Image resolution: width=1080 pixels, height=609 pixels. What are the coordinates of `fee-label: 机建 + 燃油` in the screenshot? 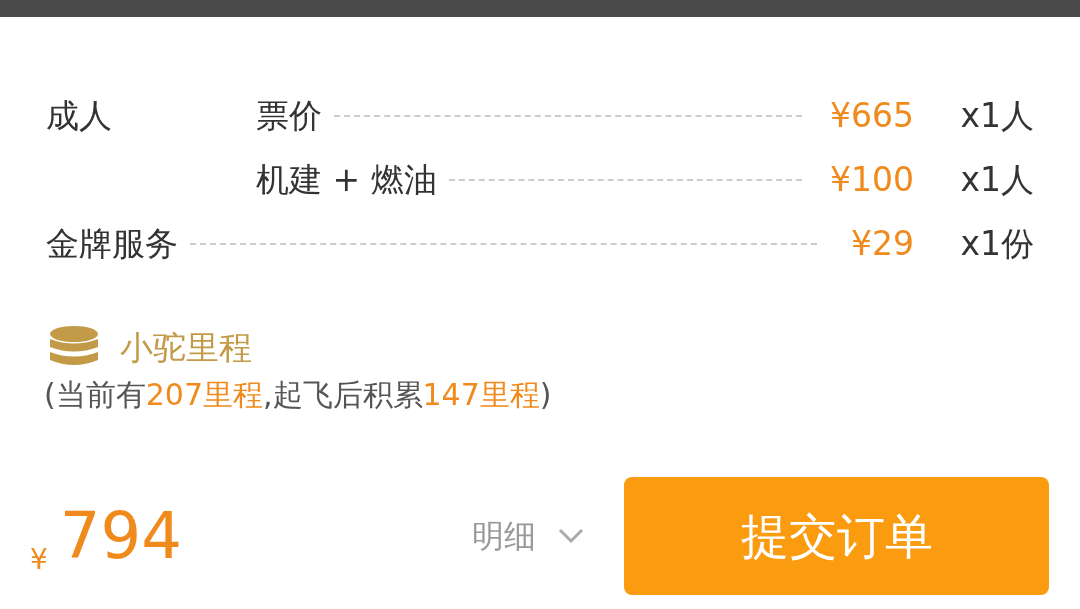 It's located at (346, 180).